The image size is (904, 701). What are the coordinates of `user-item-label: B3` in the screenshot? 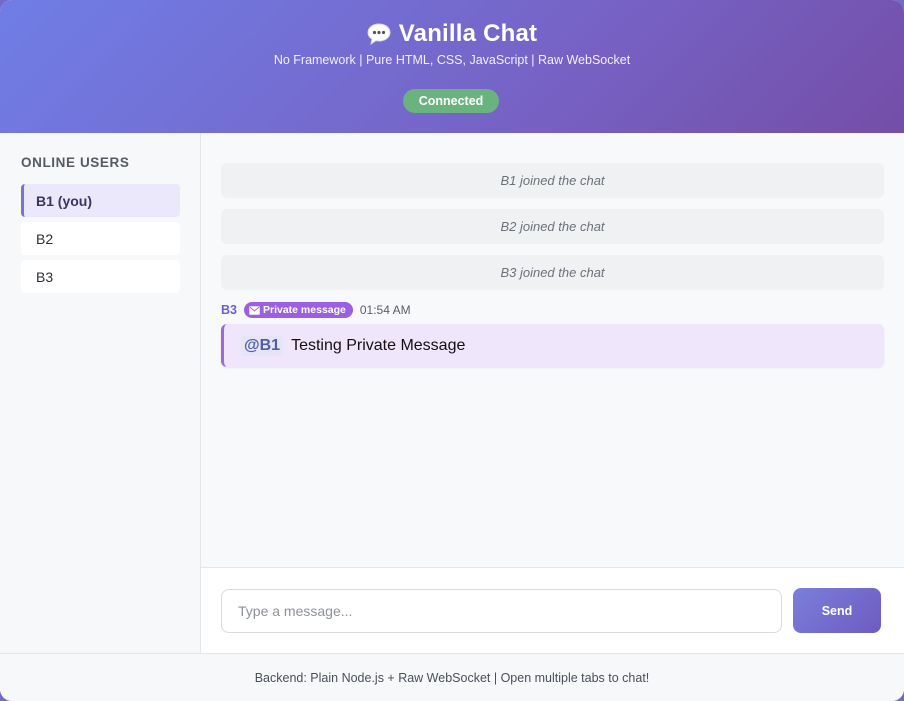 It's located at (45, 276).